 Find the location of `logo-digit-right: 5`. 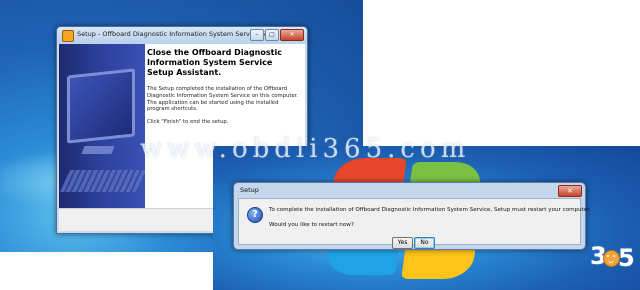

logo-digit-right: 5 is located at coordinates (626, 258).